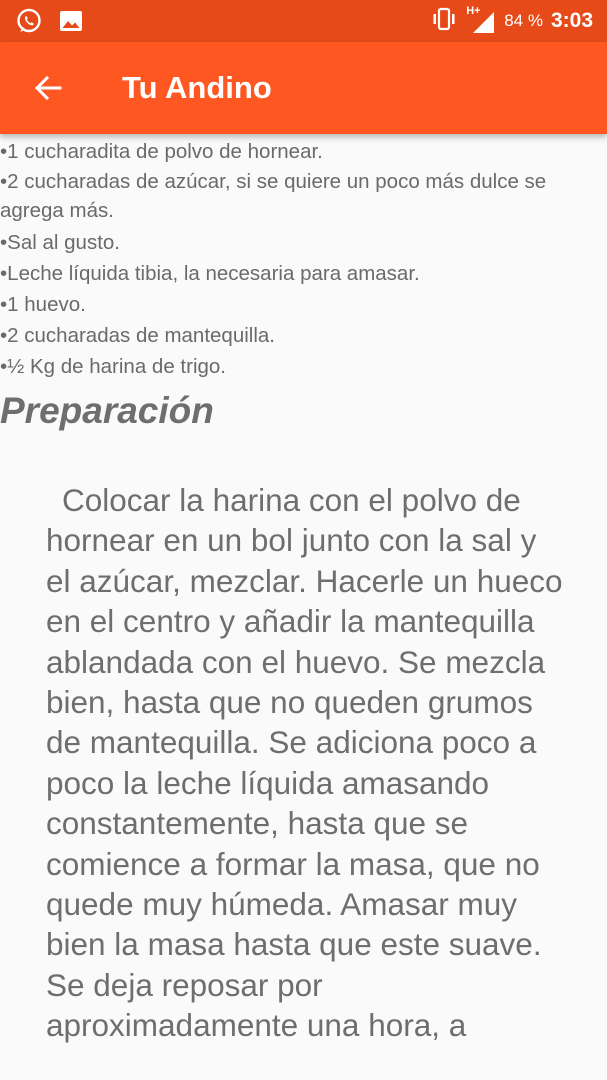 The image size is (607, 1080). Describe the element at coordinates (161, 151) in the screenshot. I see `list-item: •1 cucharadita de polvo de hornear.` at that location.